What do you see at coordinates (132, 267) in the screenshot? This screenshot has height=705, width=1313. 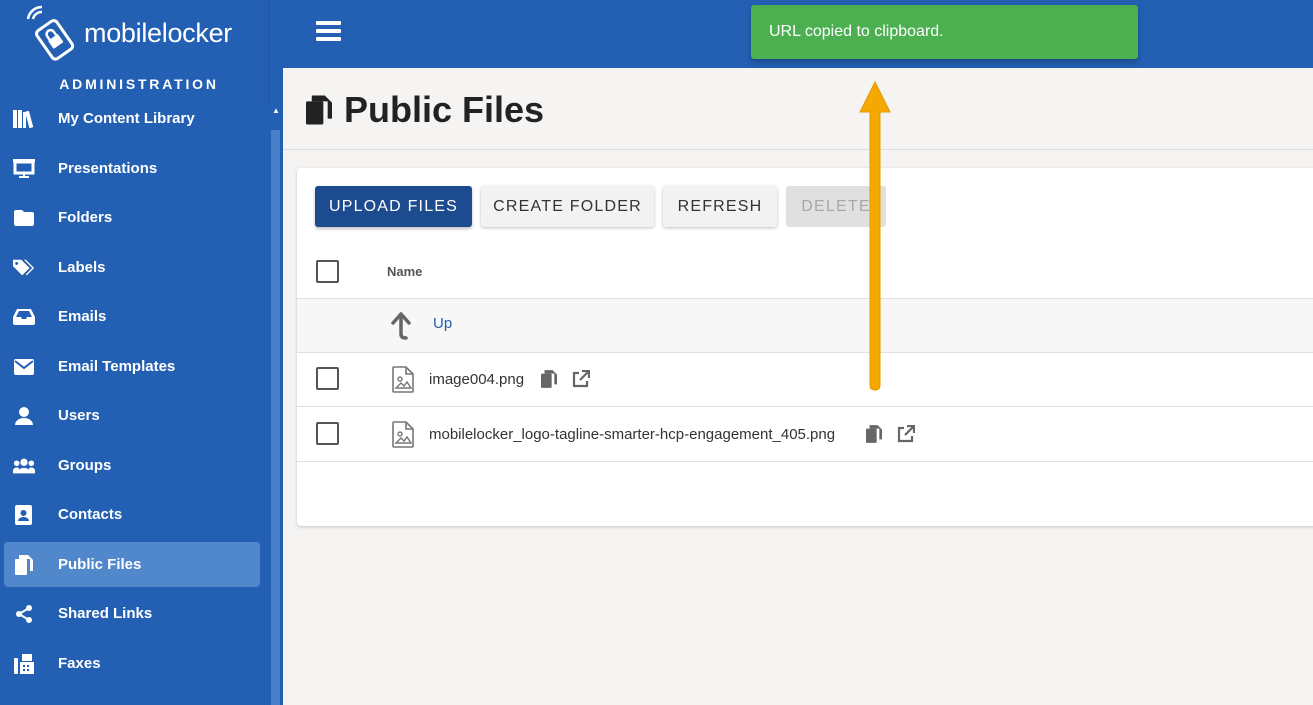 I see `sidebar-item-labels: Labels` at bounding box center [132, 267].